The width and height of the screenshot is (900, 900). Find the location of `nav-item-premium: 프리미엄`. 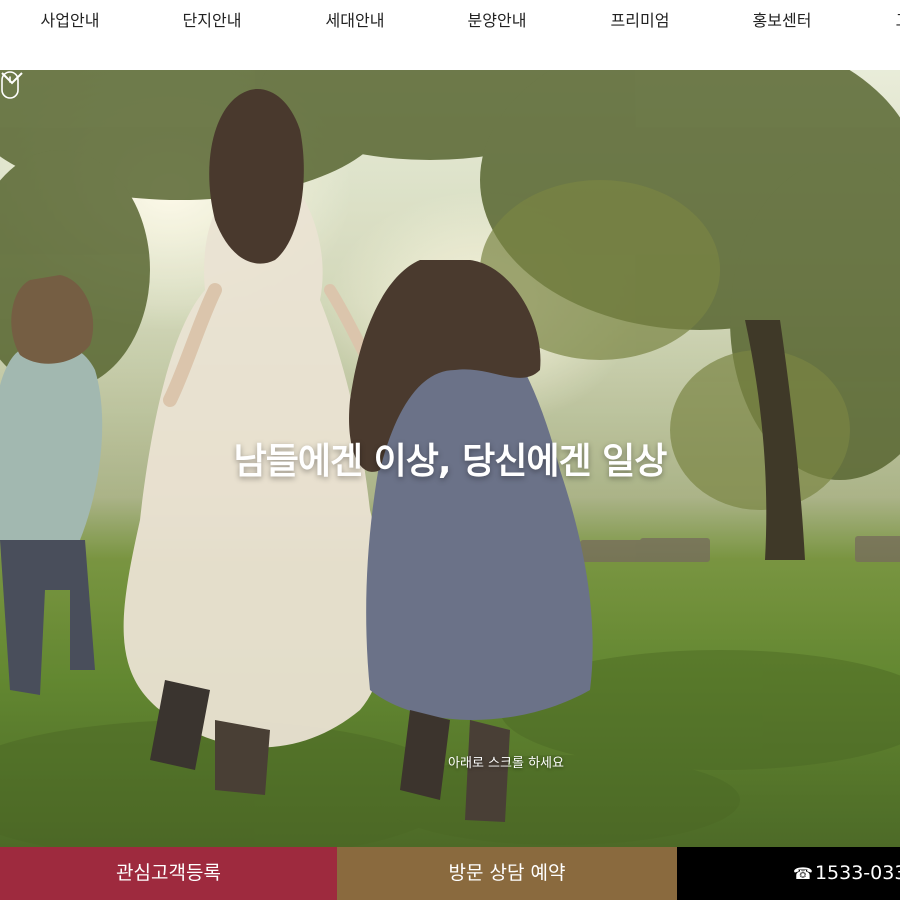

nav-item-premium: 프리미엄 is located at coordinates (640, 21).